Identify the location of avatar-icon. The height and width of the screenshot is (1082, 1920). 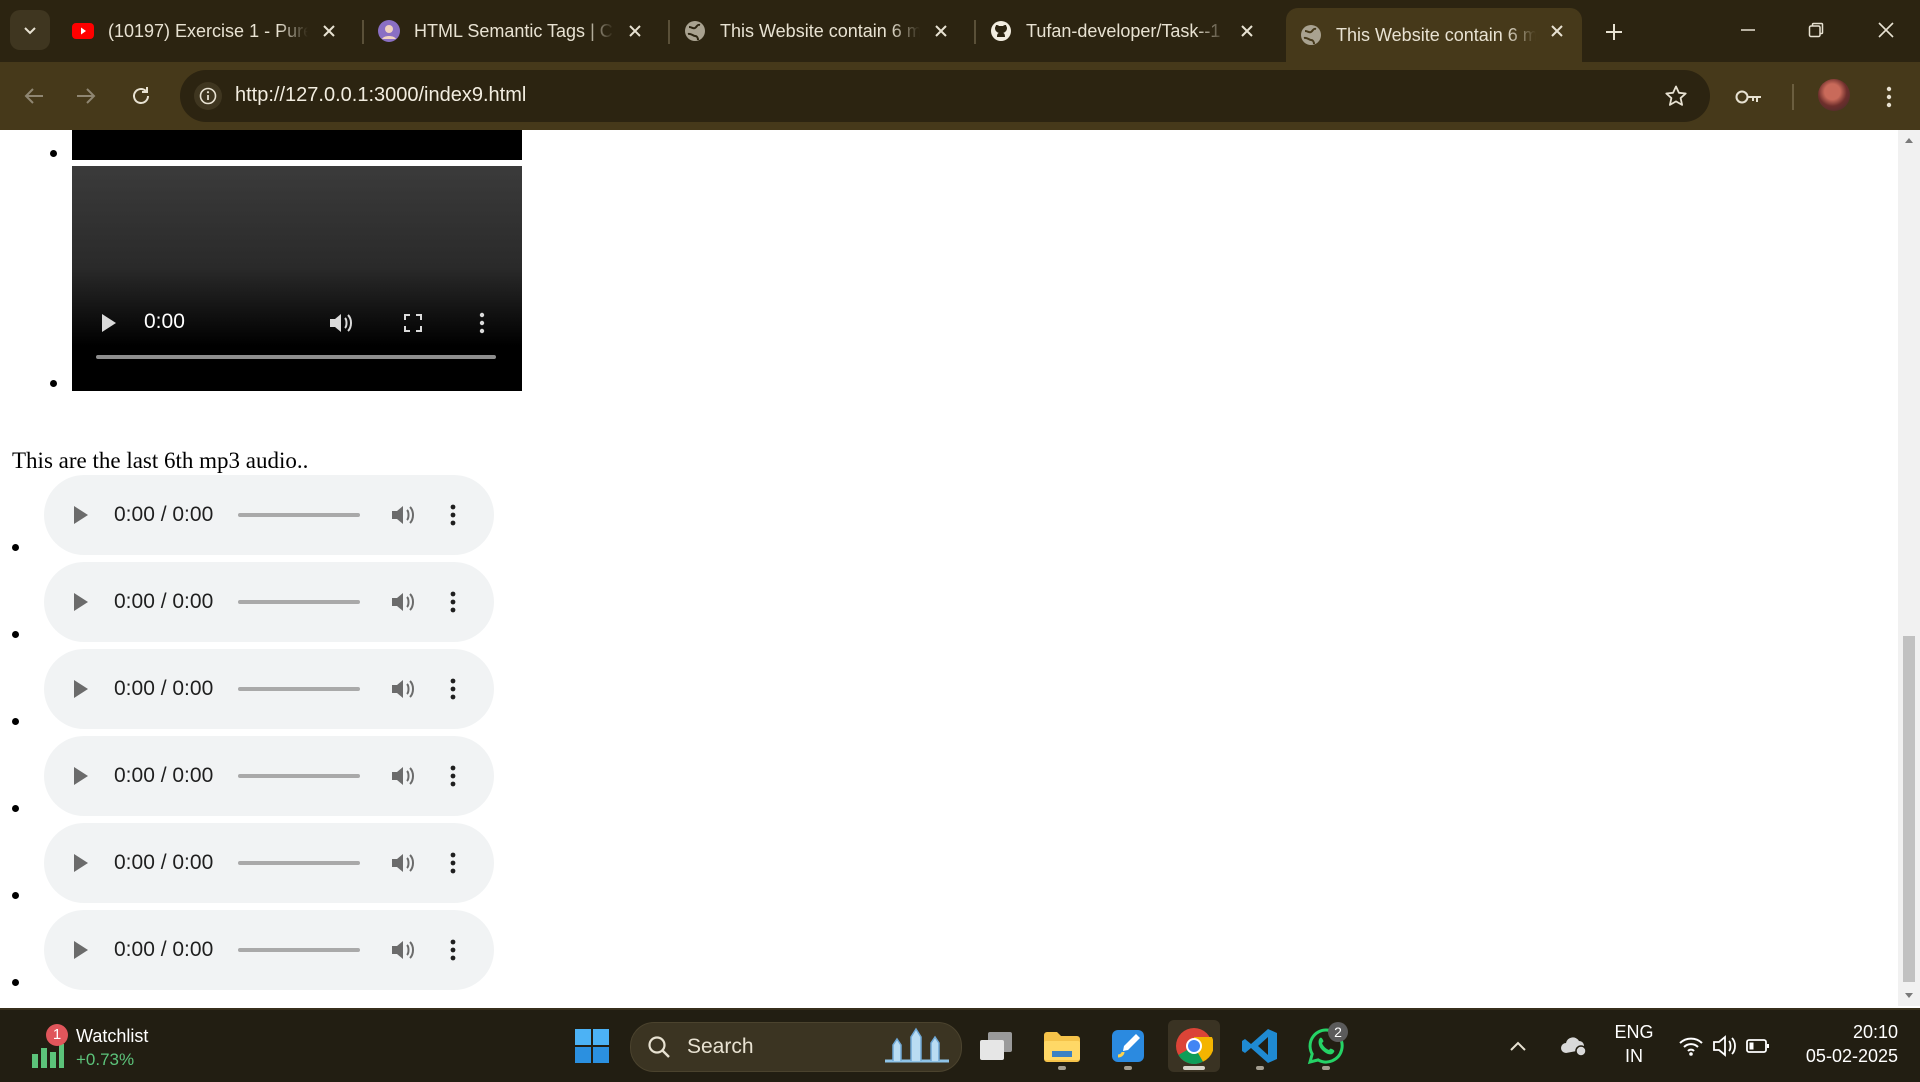
(389, 31).